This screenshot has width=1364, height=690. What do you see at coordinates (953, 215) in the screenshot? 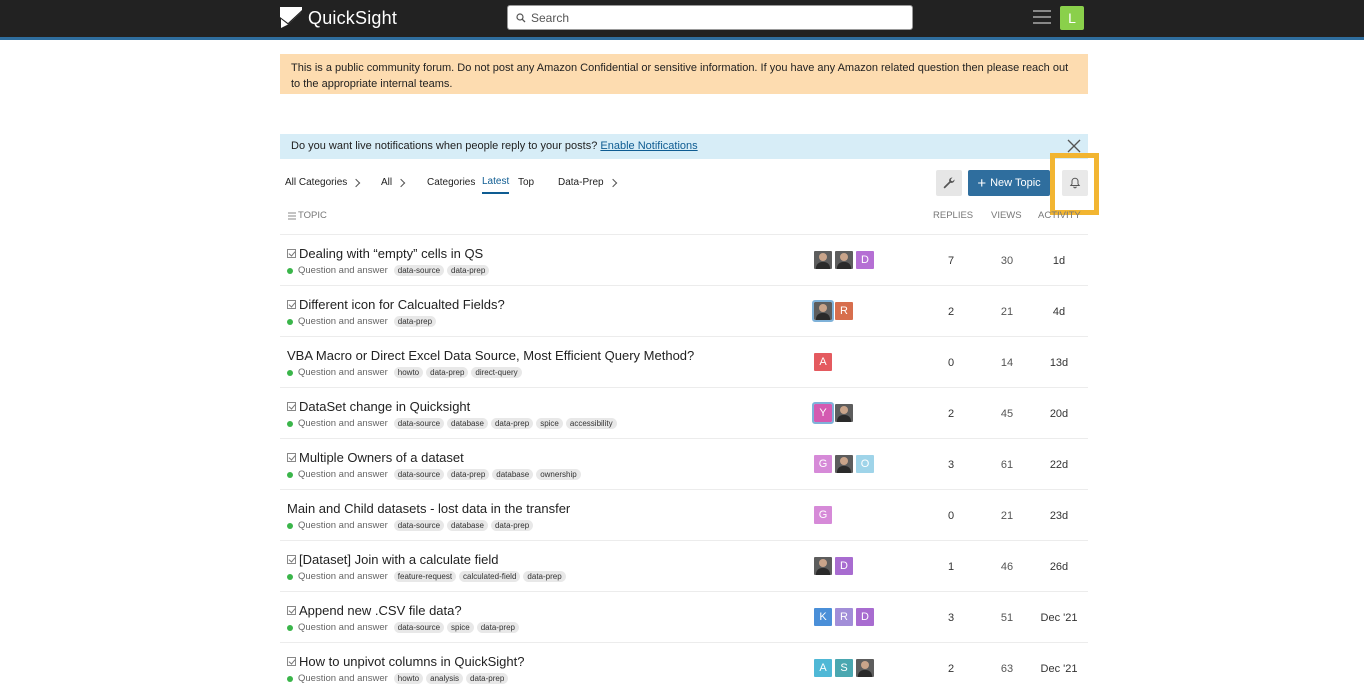
I see `replies-column-header: REPLIES` at bounding box center [953, 215].